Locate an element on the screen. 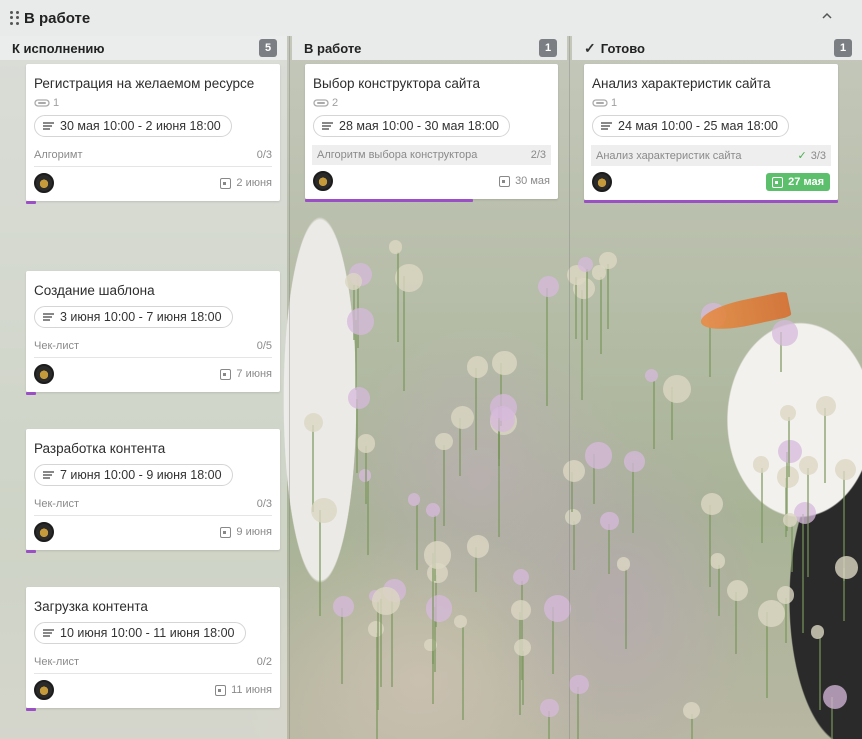  checklist-row: Чек-лист 0/3 is located at coordinates (153, 505).